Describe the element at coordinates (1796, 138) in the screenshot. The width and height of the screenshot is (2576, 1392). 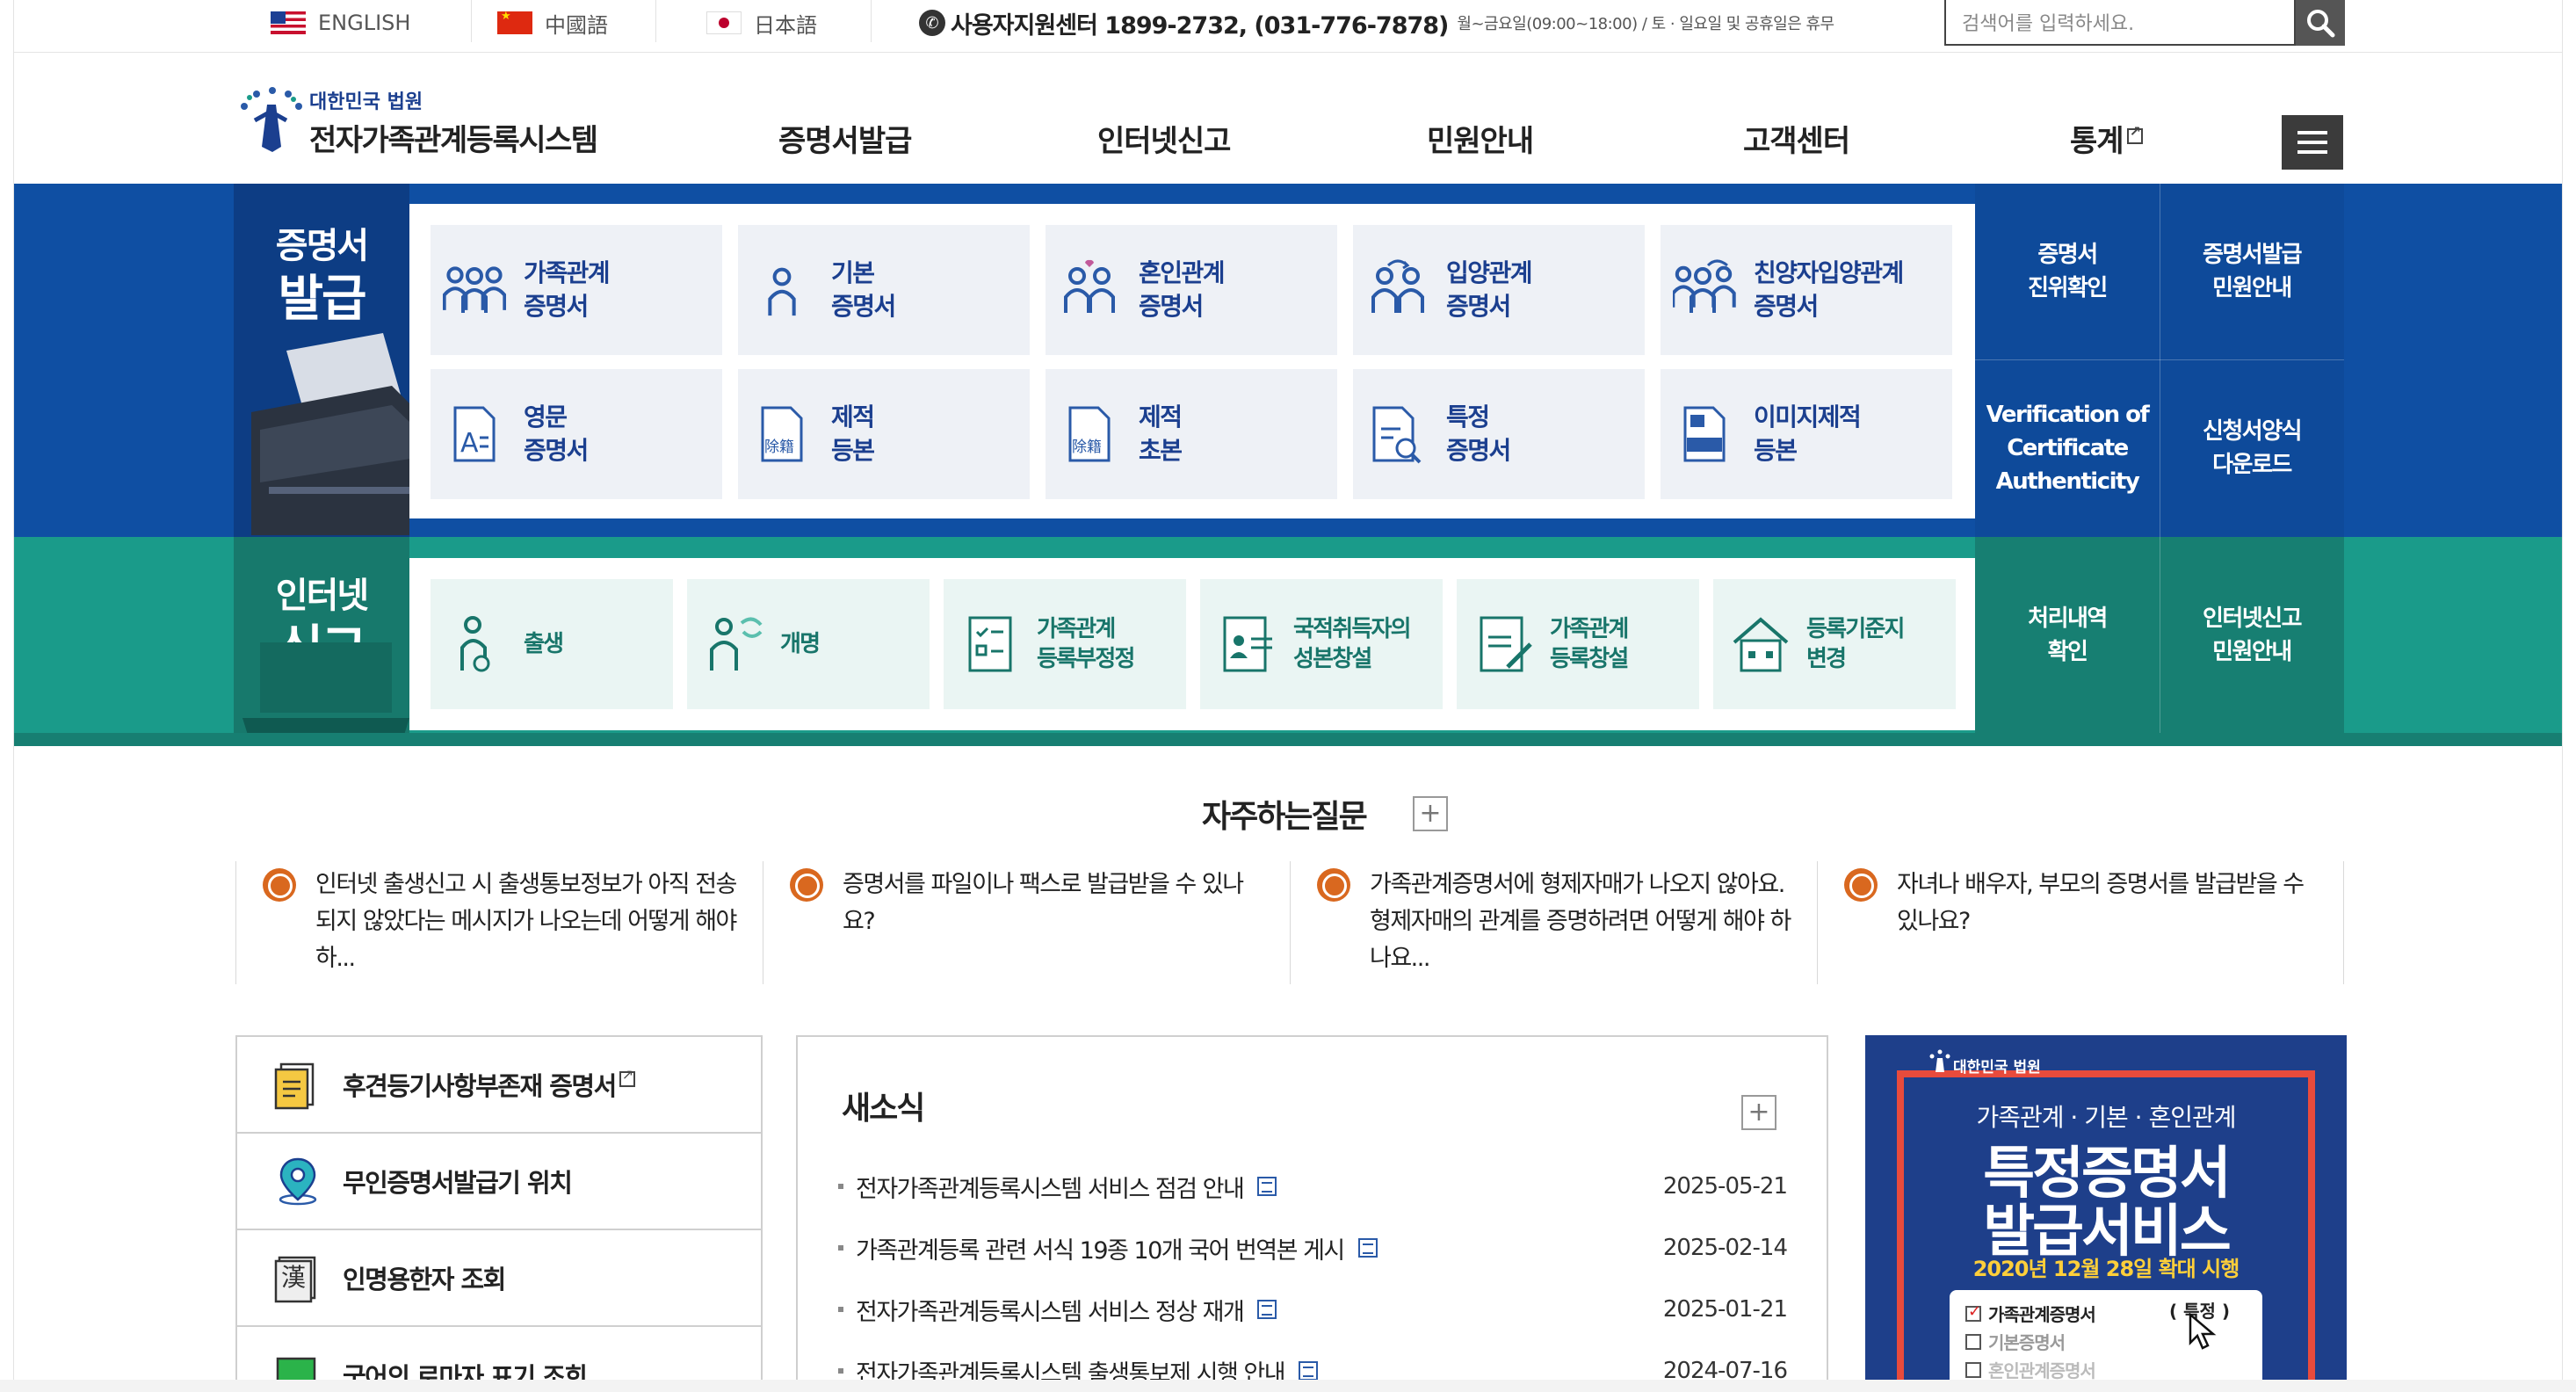
I see `nav-customer-center: 고객센터` at that location.